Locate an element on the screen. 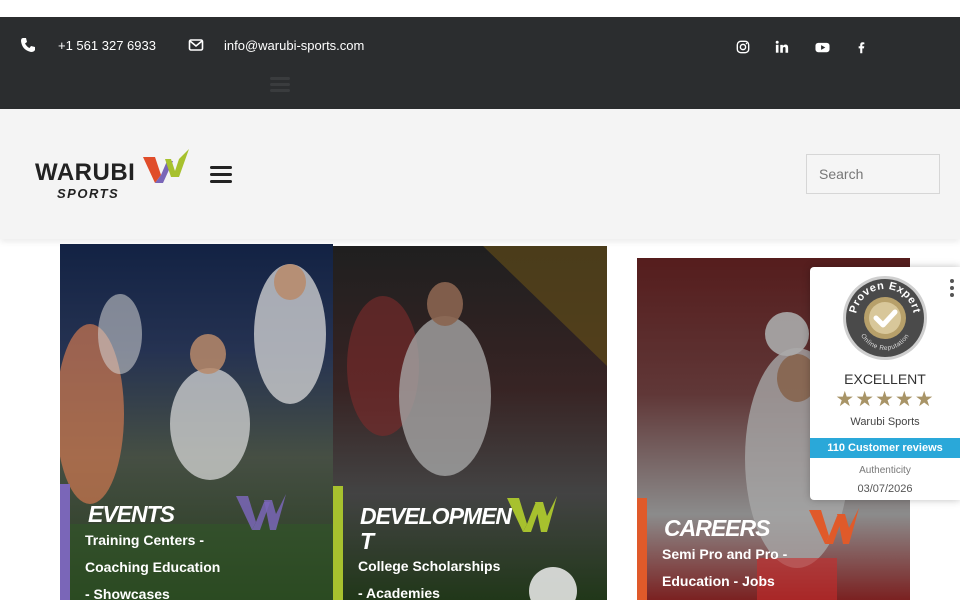 This screenshot has width=960, height=600. logo-text: WARUBI is located at coordinates (85, 172).